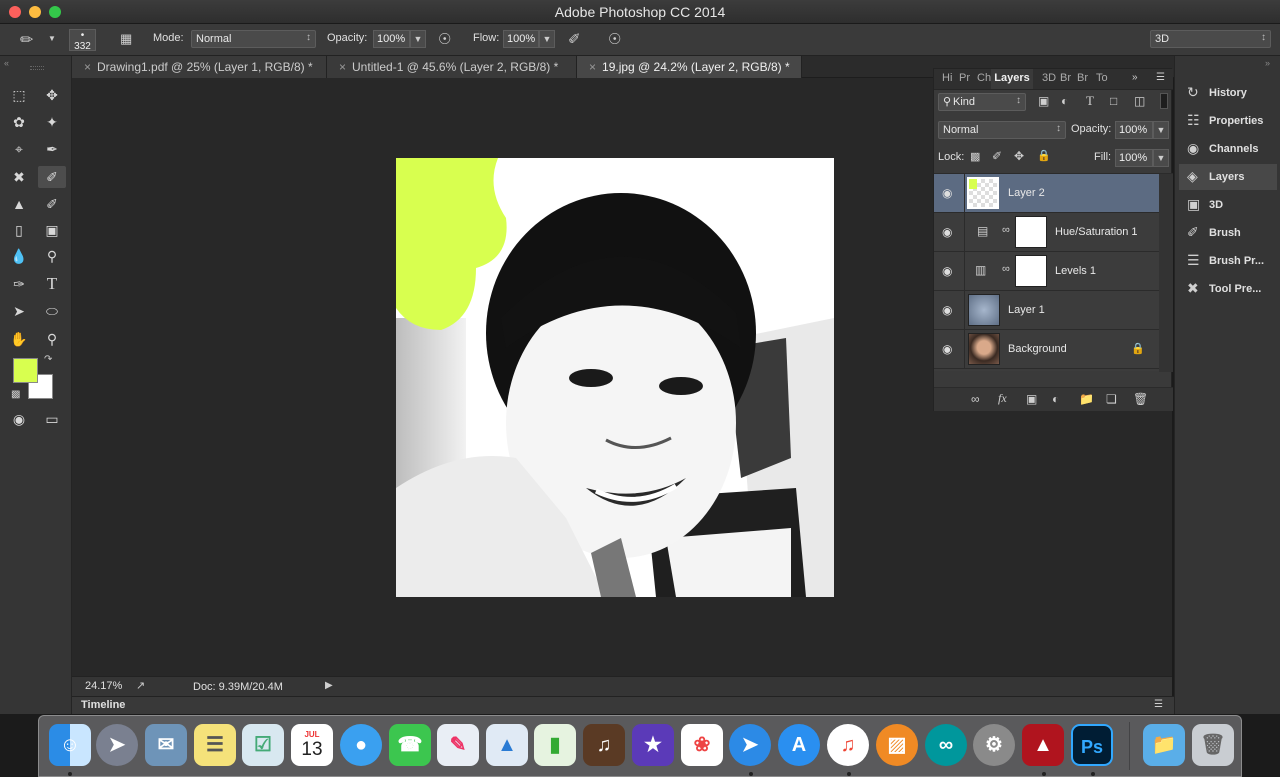  Describe the element at coordinates (574, 39) in the screenshot. I see `airbrush-icon: ✐` at that location.